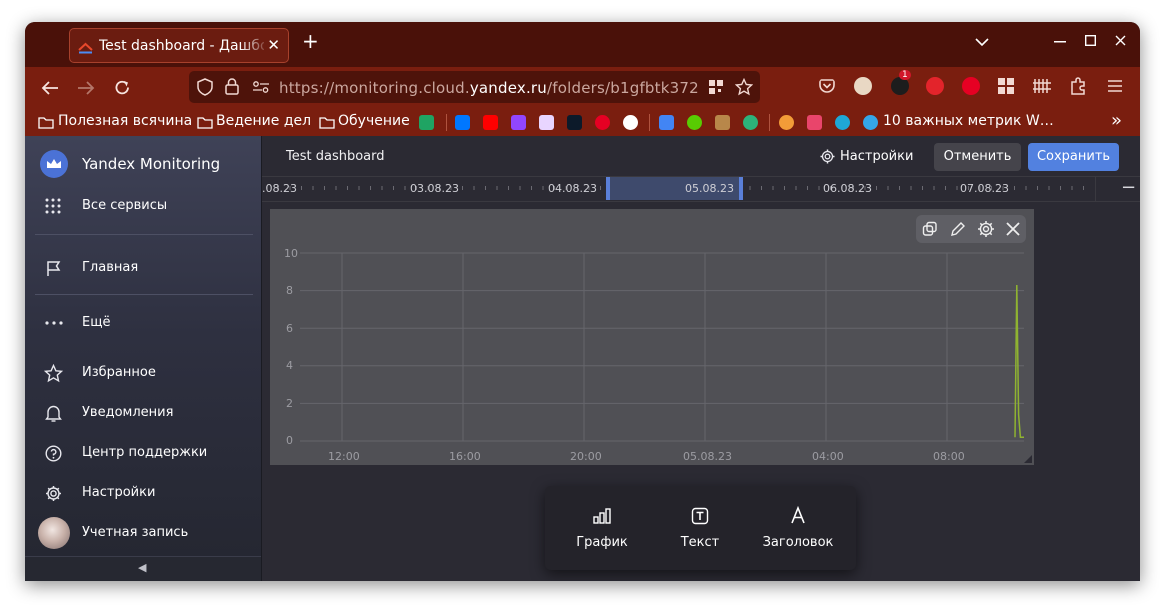 Image resolution: width=1165 pixels, height=609 pixels. What do you see at coordinates (905, 75) in the screenshot?
I see `extension-badge: 1` at bounding box center [905, 75].